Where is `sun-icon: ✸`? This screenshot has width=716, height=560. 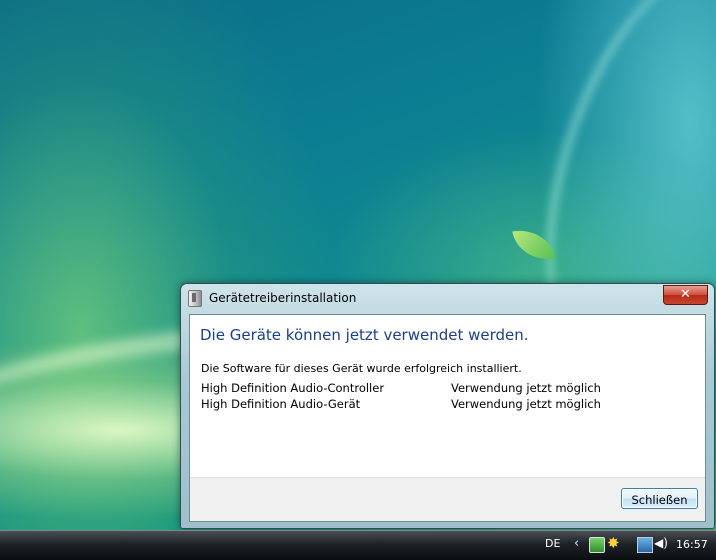
sun-icon: ✸ is located at coordinates (613, 543).